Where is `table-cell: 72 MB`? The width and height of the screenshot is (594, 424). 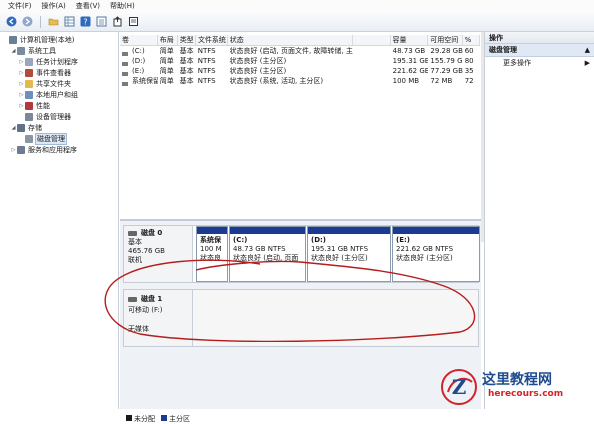 table-cell: 72 MB is located at coordinates (441, 81).